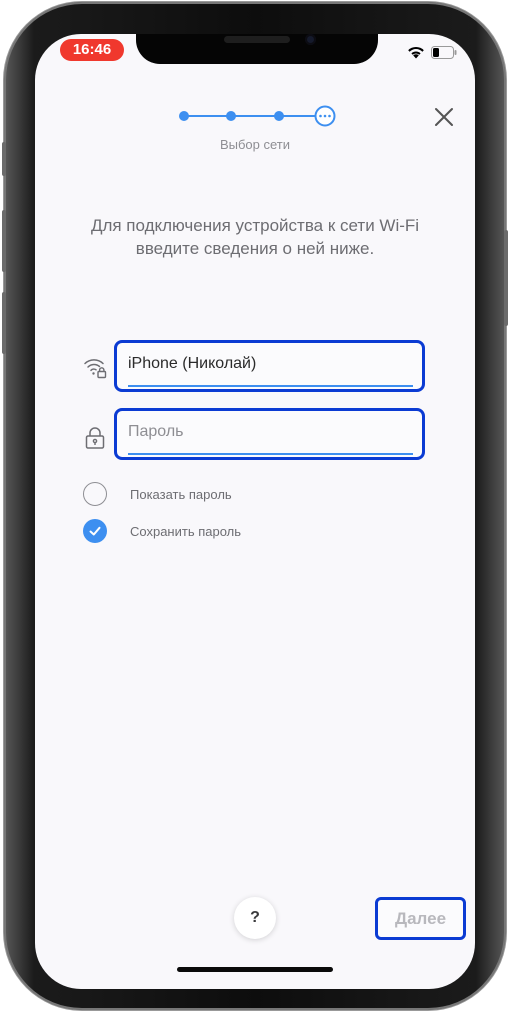  Describe the element at coordinates (416, 52) in the screenshot. I see `wifi-icon` at that location.